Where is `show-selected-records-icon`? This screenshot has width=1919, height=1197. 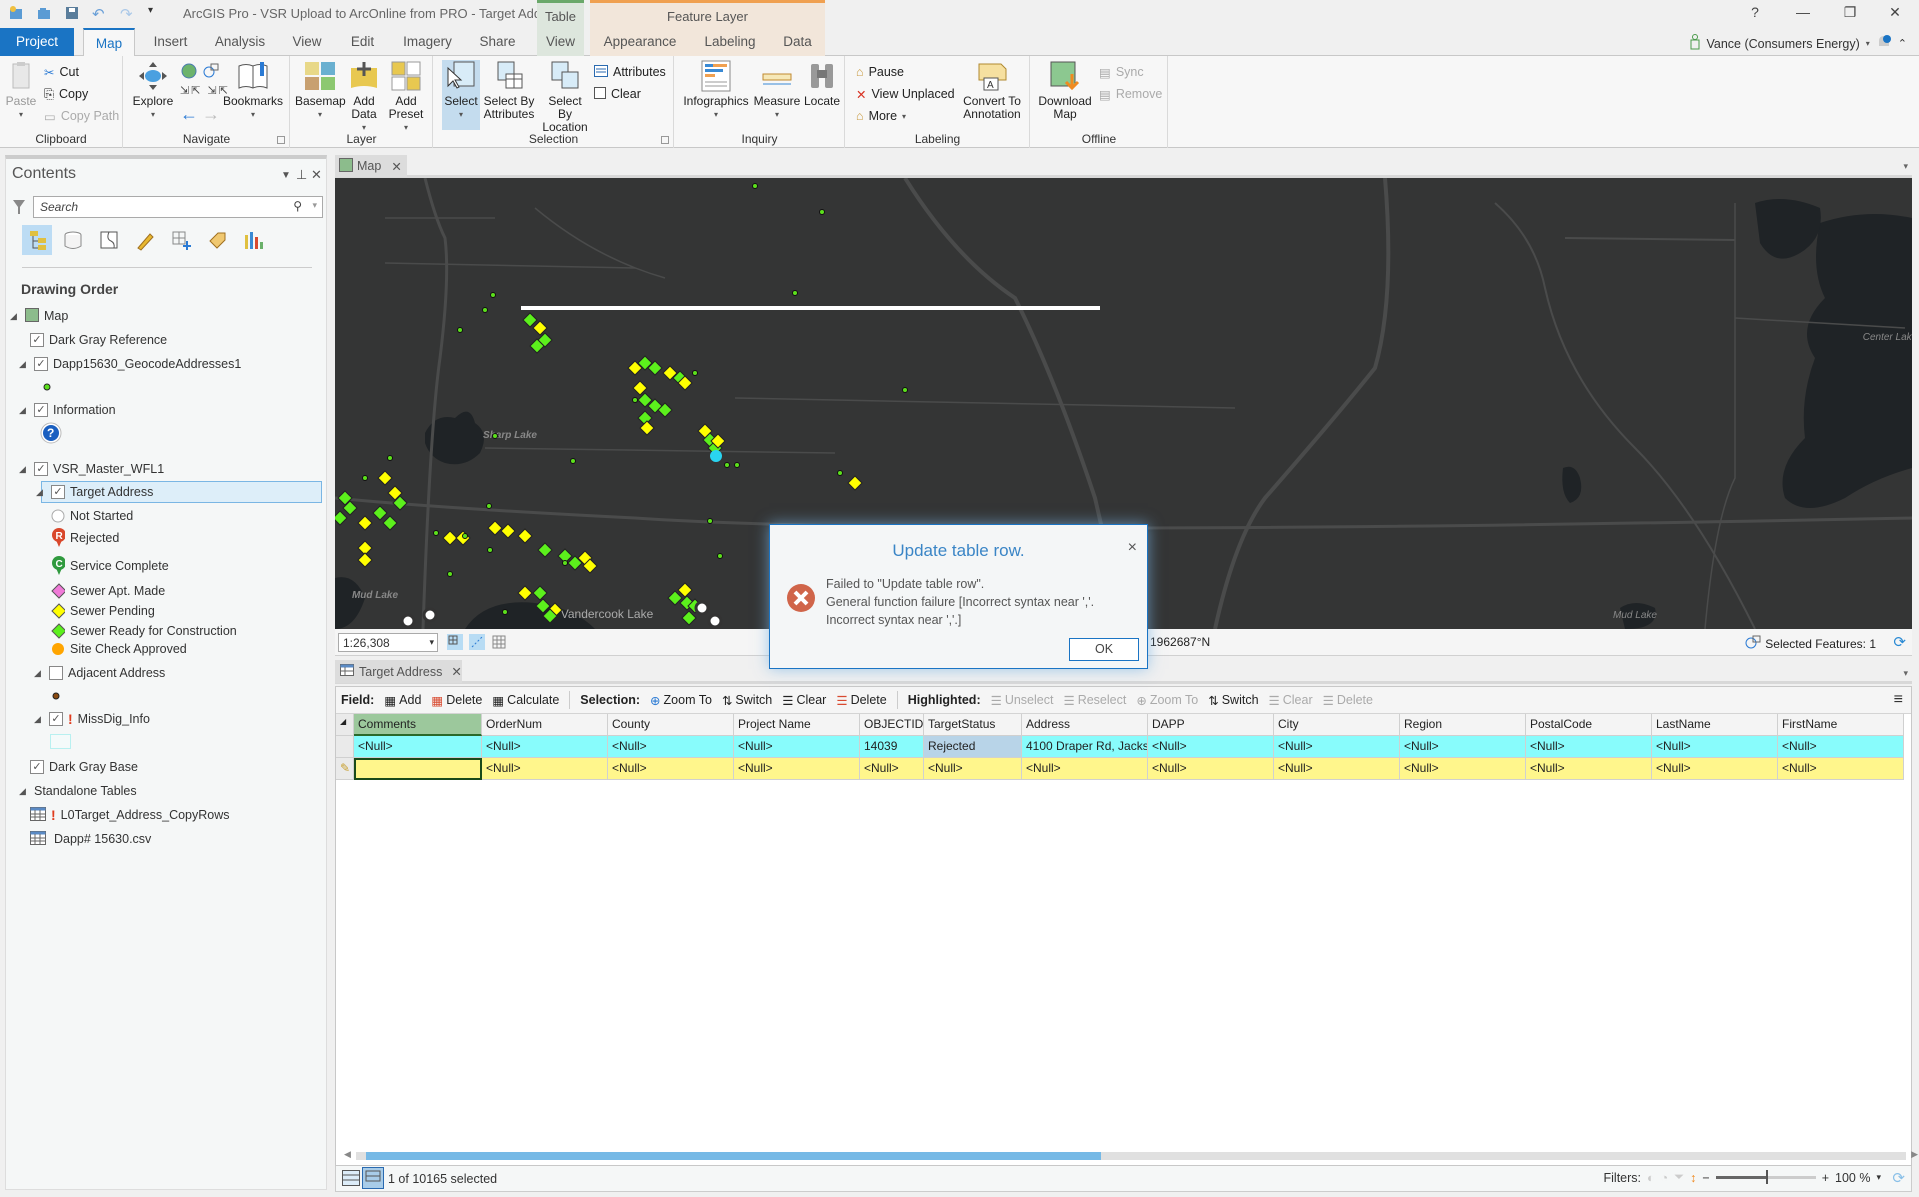 show-selected-records-icon is located at coordinates (373, 1179).